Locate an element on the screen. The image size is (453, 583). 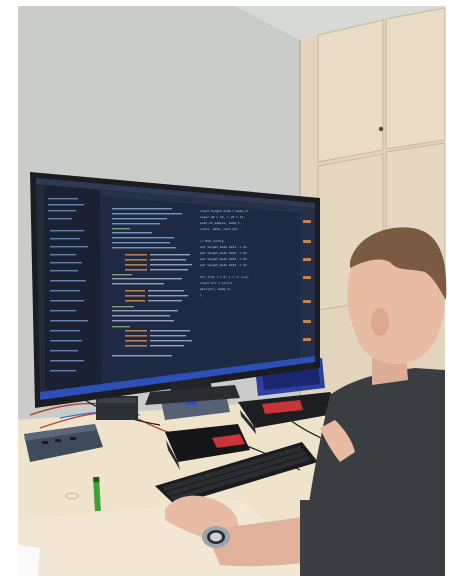
editor-line: path.t0_sample, mode_t, is located at coordinates (221, 223).